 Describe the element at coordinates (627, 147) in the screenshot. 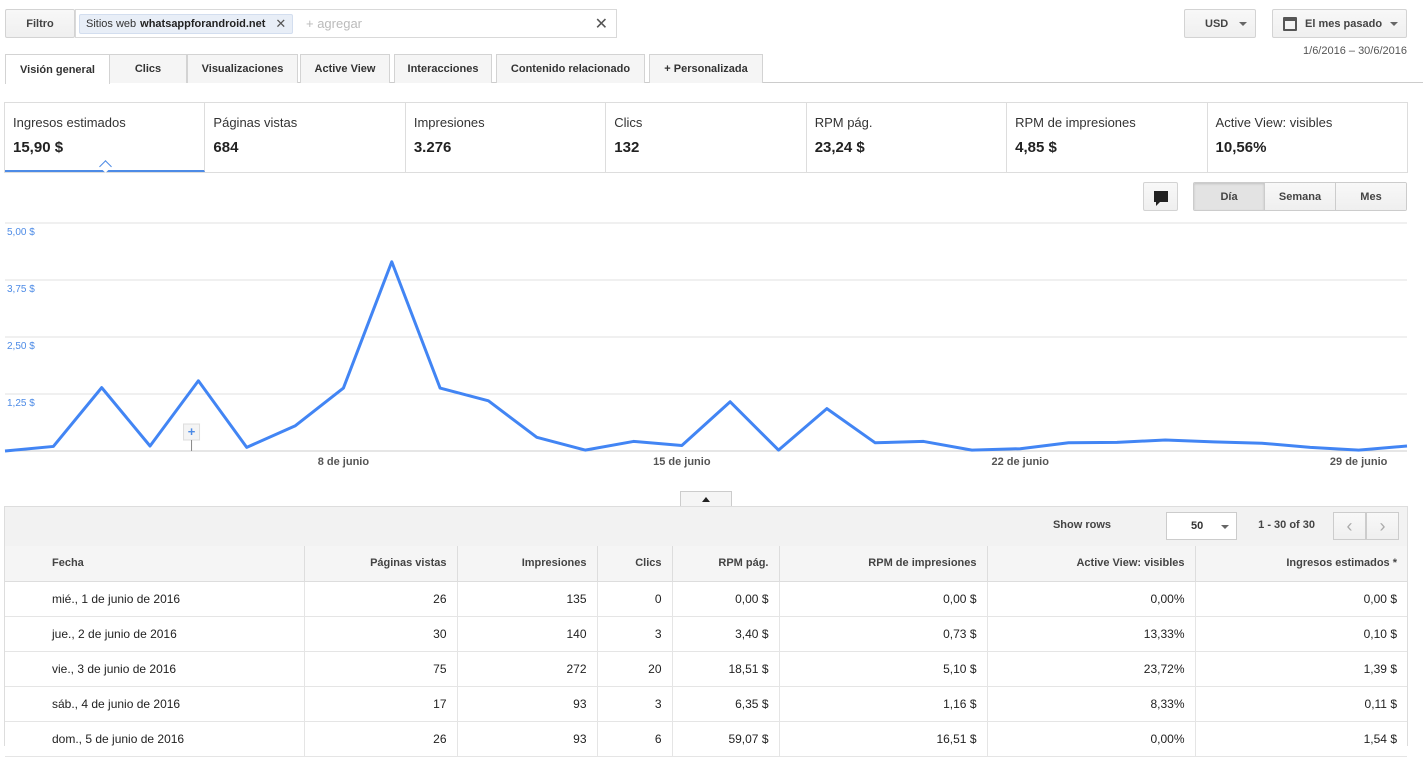

I see `scorecard-value: 132` at that location.